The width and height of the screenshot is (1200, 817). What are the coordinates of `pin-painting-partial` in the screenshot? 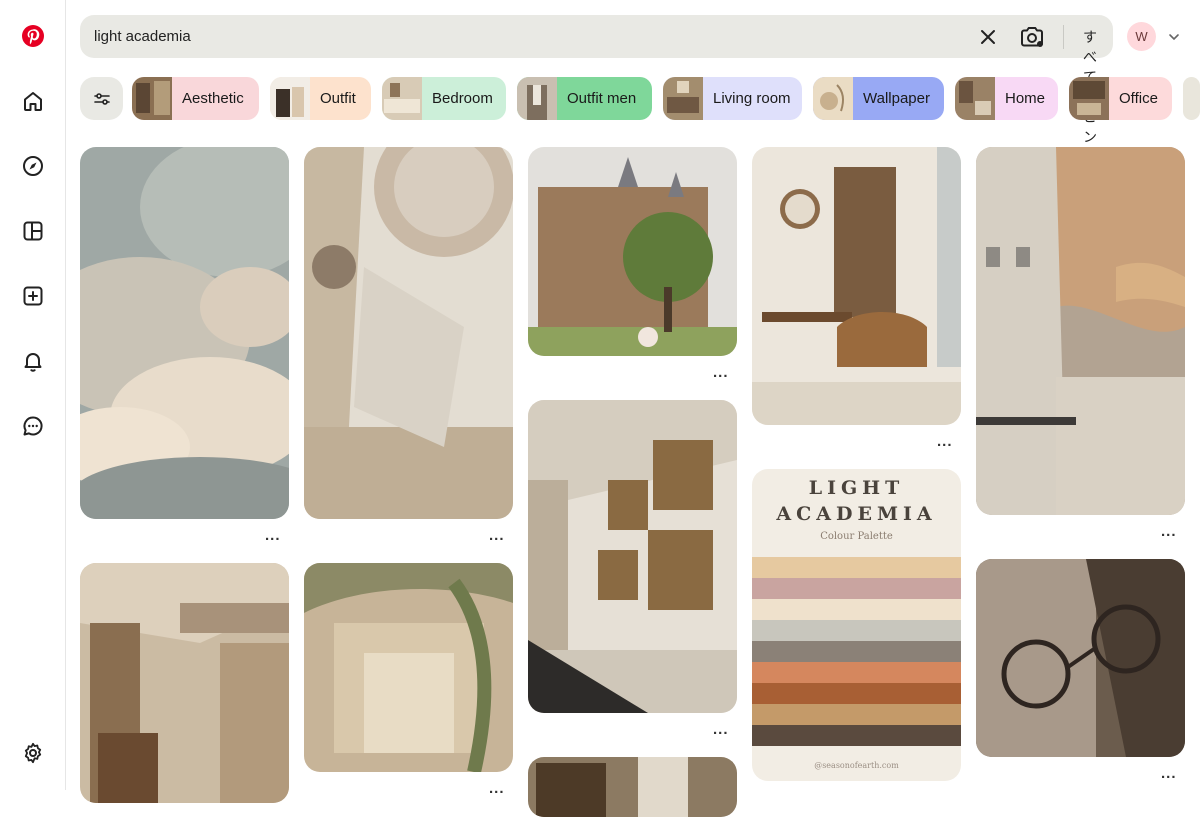 It's located at (632, 787).